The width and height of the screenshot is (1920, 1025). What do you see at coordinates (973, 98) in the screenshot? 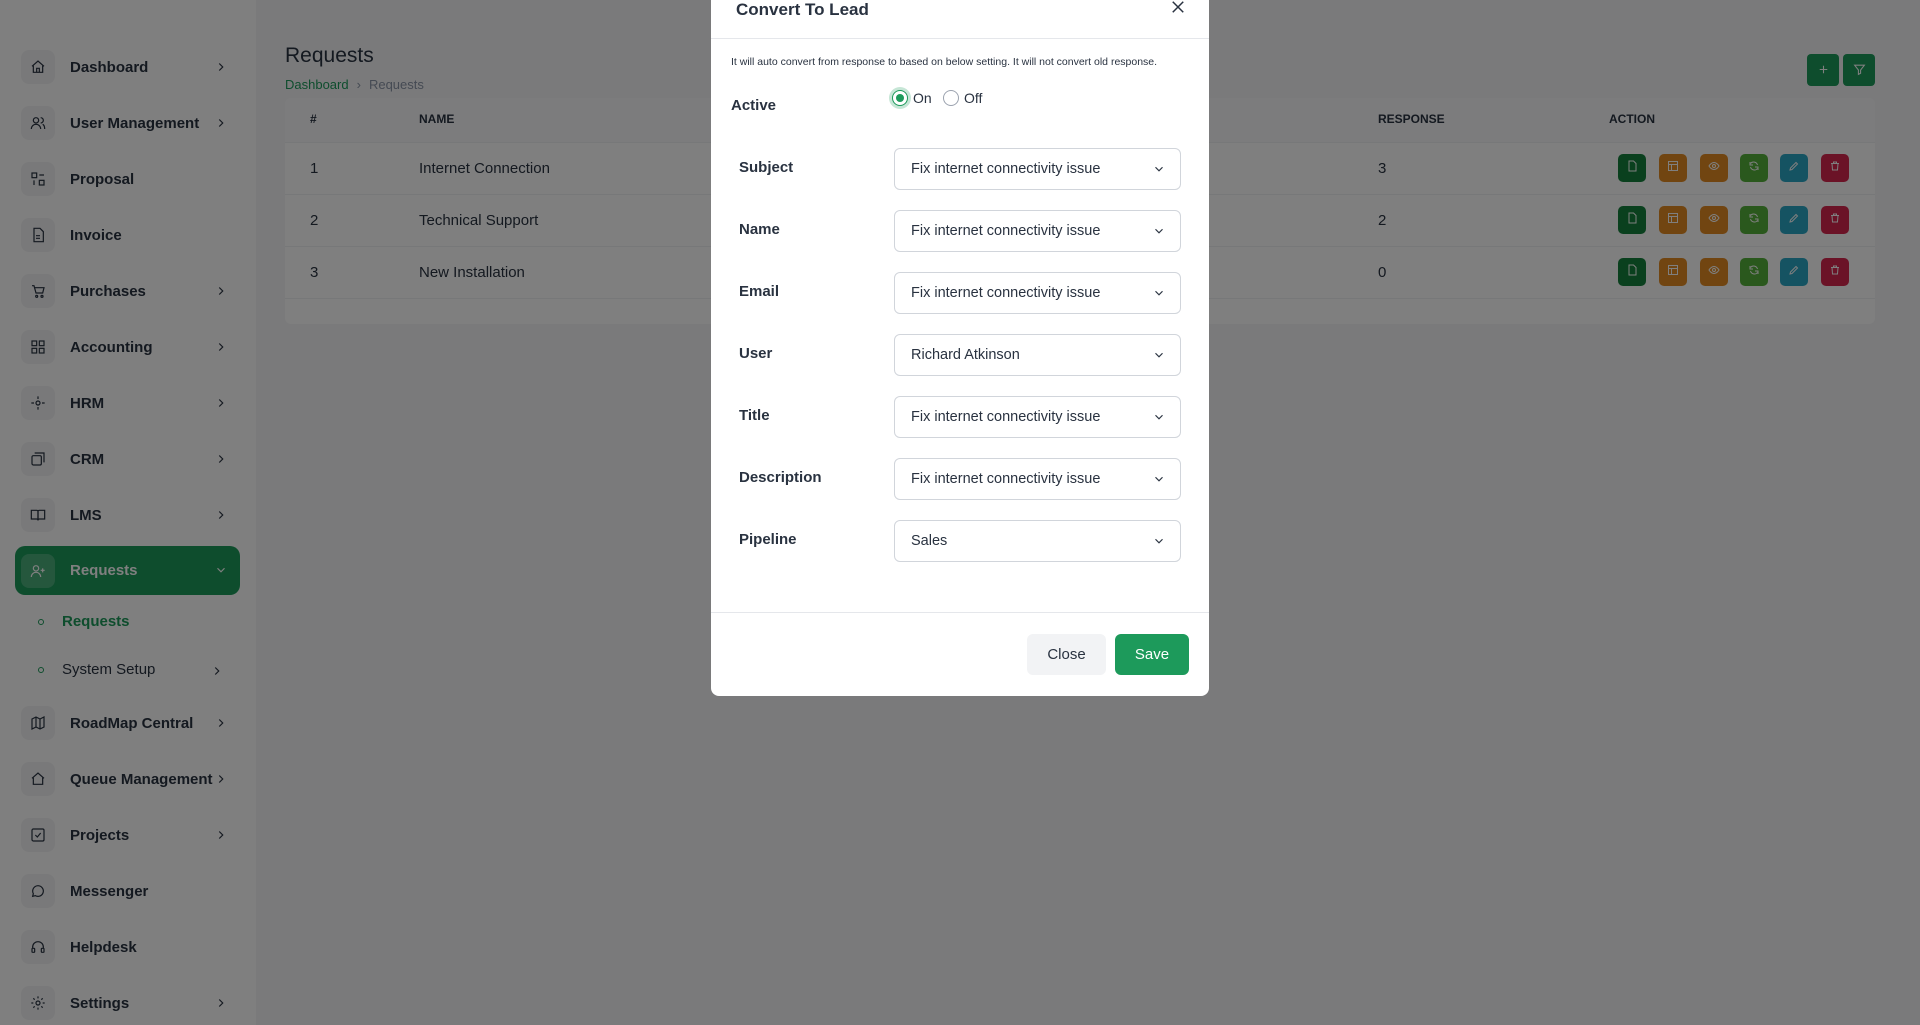
I see `radio-label: Off` at bounding box center [973, 98].